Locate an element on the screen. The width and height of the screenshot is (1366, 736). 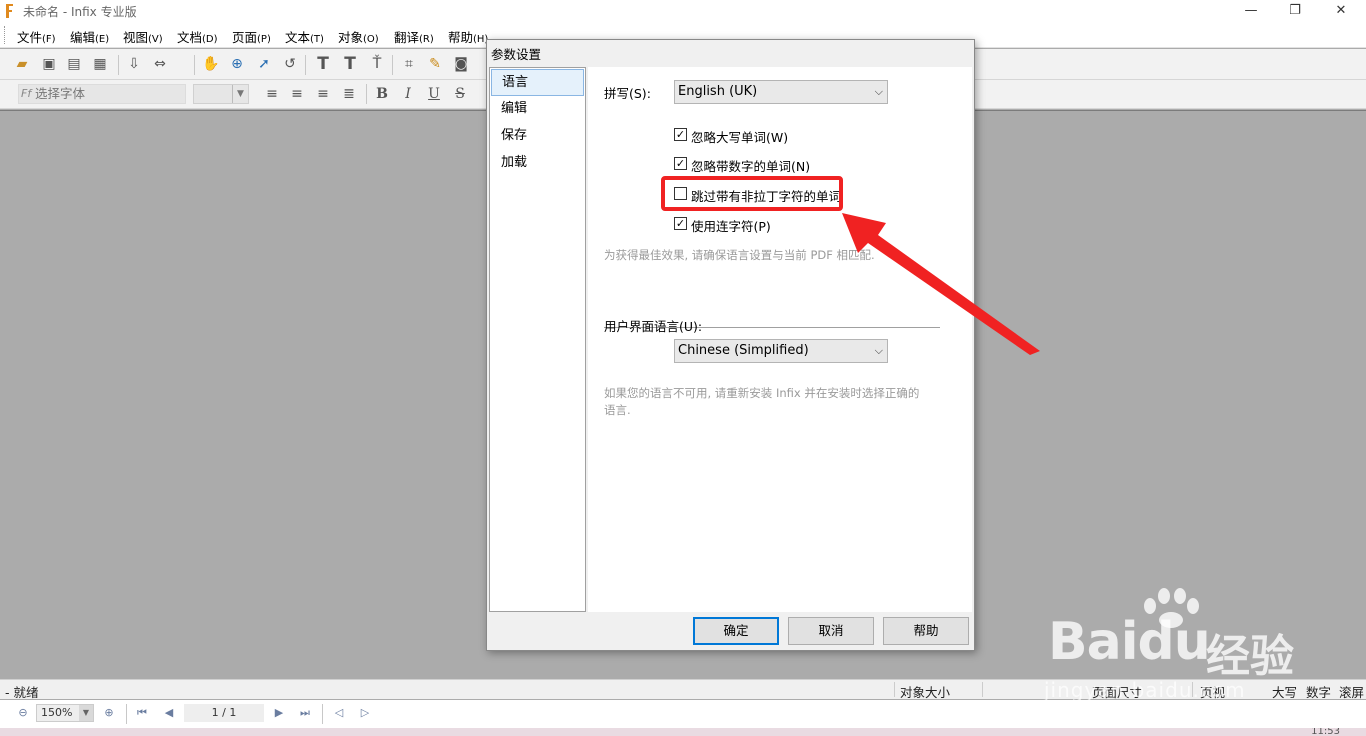
hand-tool-icon: ✋ is located at coordinates (211, 64).